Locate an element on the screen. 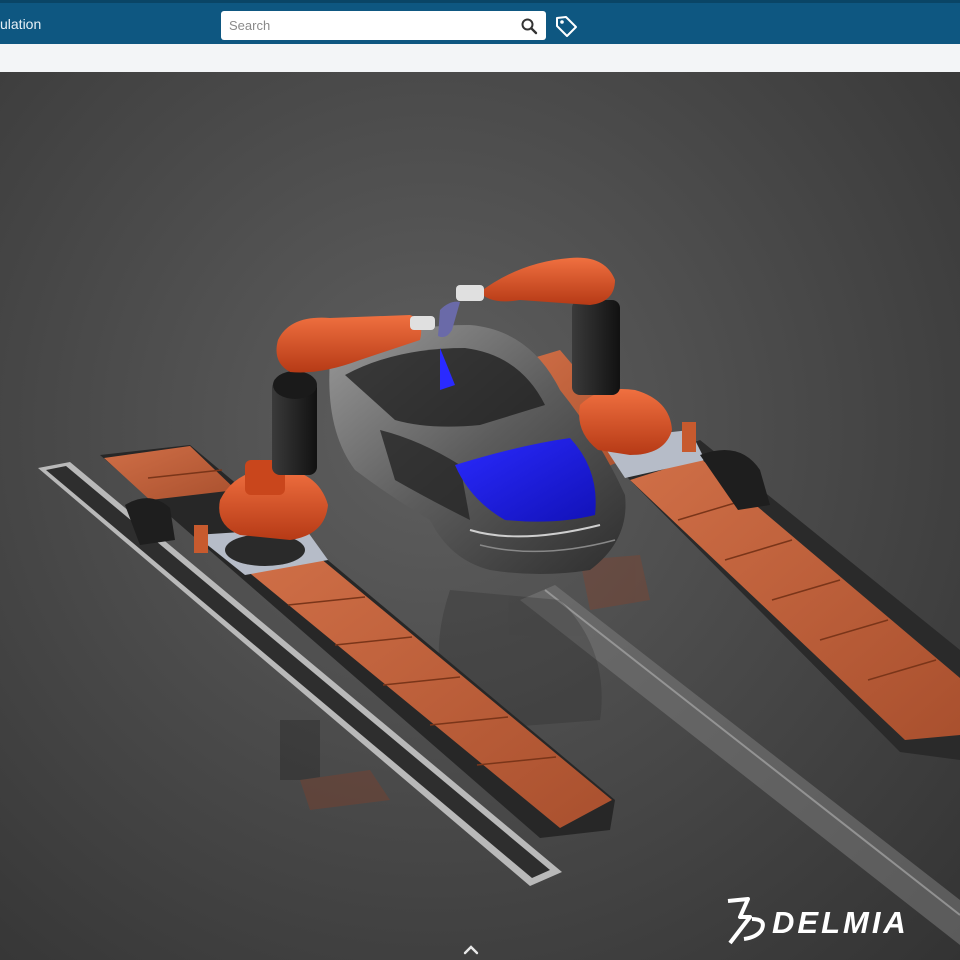 This screenshot has width=960, height=960. search-box is located at coordinates (383, 25).